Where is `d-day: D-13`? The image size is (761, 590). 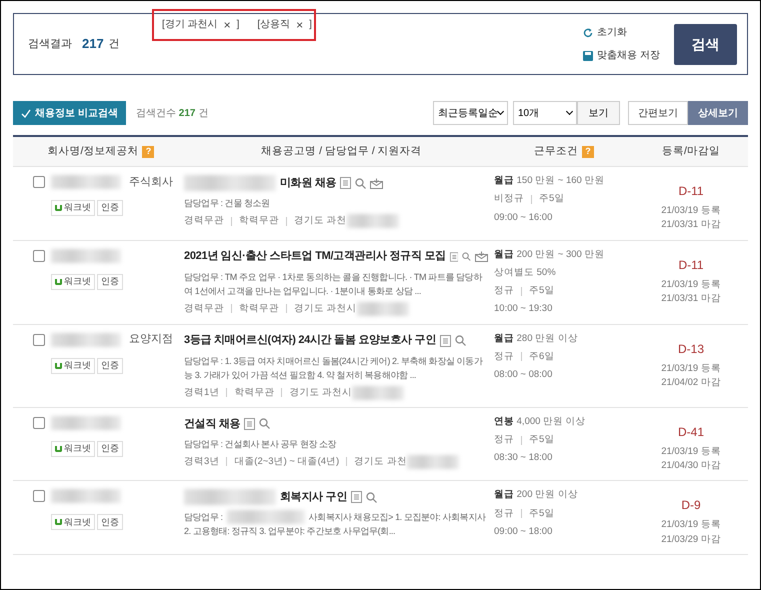
d-day: D-13 is located at coordinates (691, 349).